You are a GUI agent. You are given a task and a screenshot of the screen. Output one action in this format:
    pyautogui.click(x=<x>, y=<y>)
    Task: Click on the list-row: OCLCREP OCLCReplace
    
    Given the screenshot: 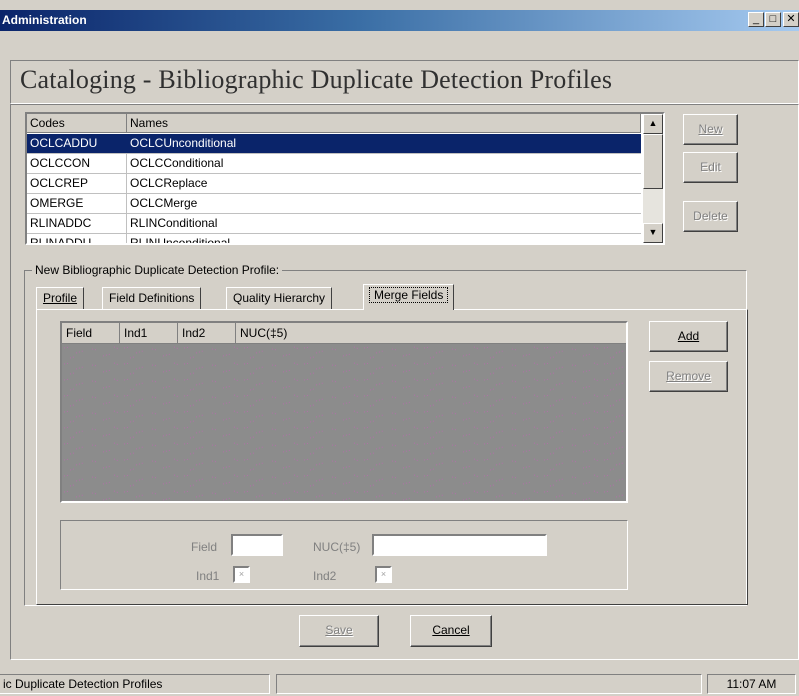 What is the action you would take?
    pyautogui.click(x=334, y=184)
    